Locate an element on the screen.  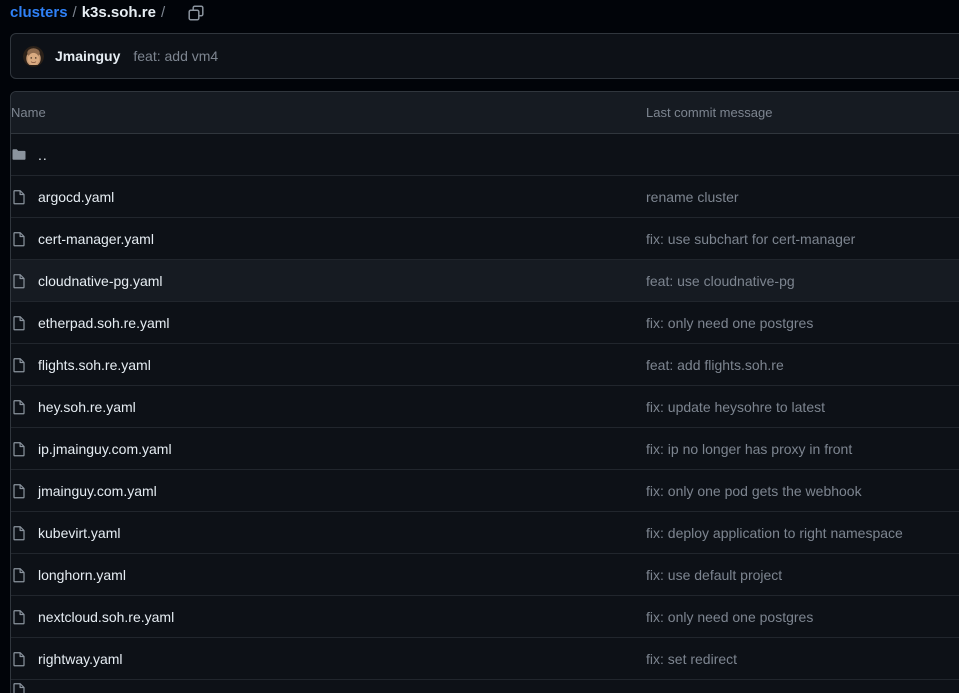
file-link: argocd.yaml is located at coordinates (76, 197).